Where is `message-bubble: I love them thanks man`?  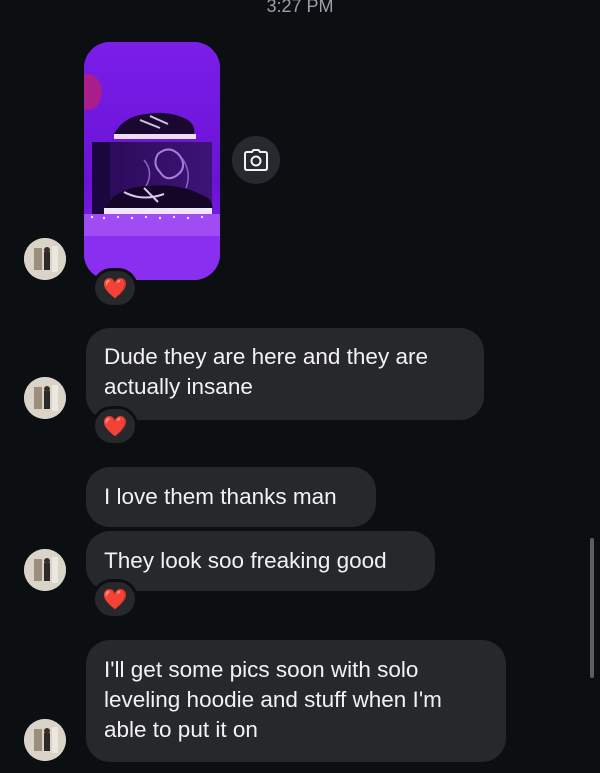
message-bubble: I love them thanks man is located at coordinates (231, 497).